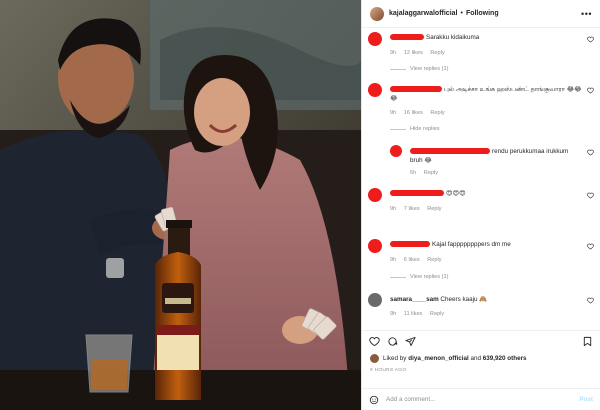 Image resolution: width=600 pixels, height=410 pixels. I want to click on comment-meta: 9h 6 likes Reply, so click(419, 260).